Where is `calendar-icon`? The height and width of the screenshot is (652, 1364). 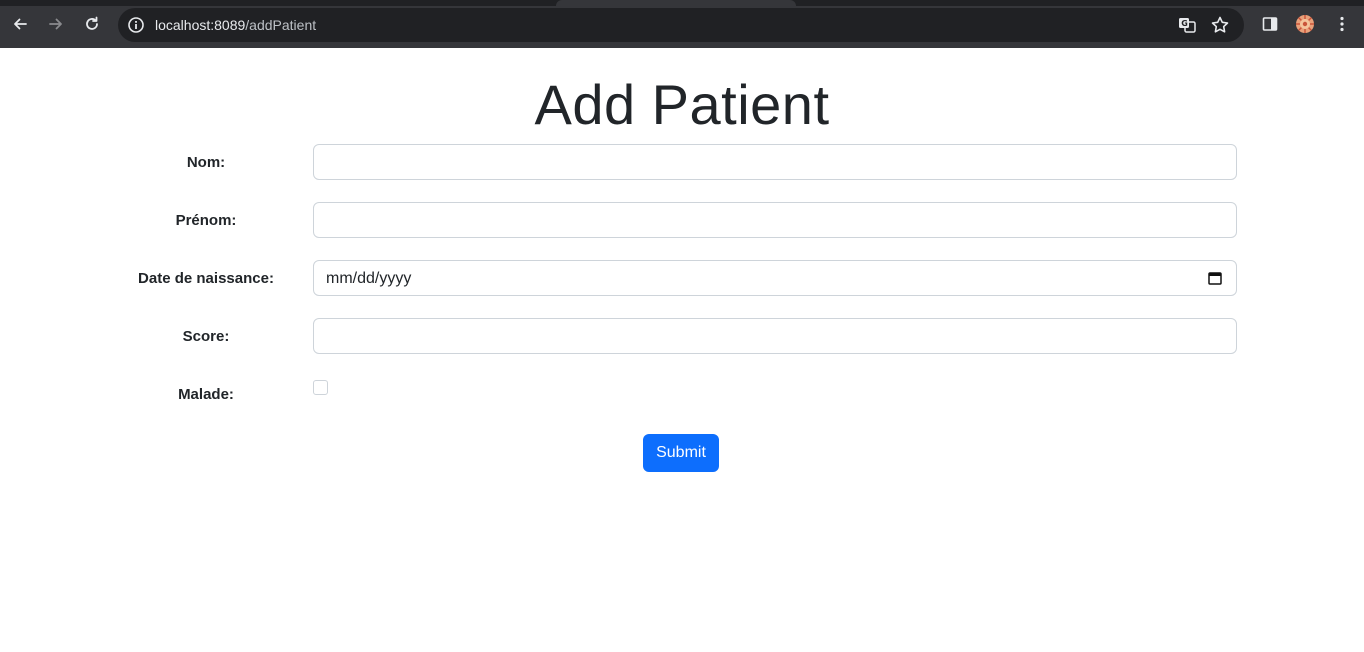
calendar-icon is located at coordinates (1215, 278).